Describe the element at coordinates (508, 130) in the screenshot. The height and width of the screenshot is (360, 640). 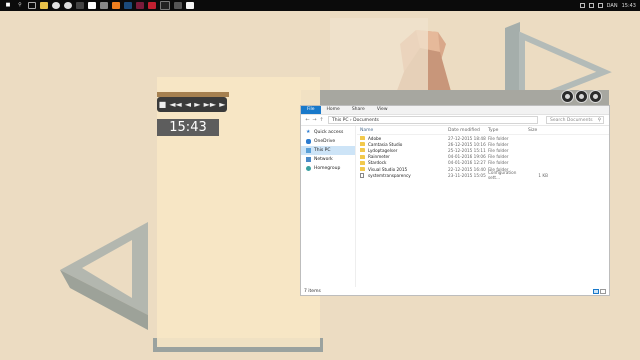
I see `column-type: Type` at that location.